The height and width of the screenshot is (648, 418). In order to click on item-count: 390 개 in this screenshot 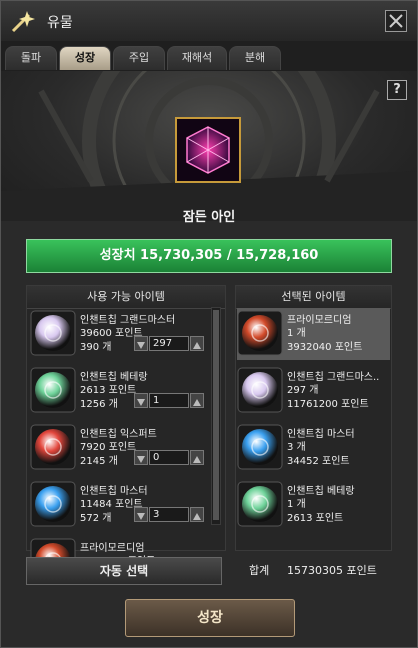, I will do `click(96, 347)`.